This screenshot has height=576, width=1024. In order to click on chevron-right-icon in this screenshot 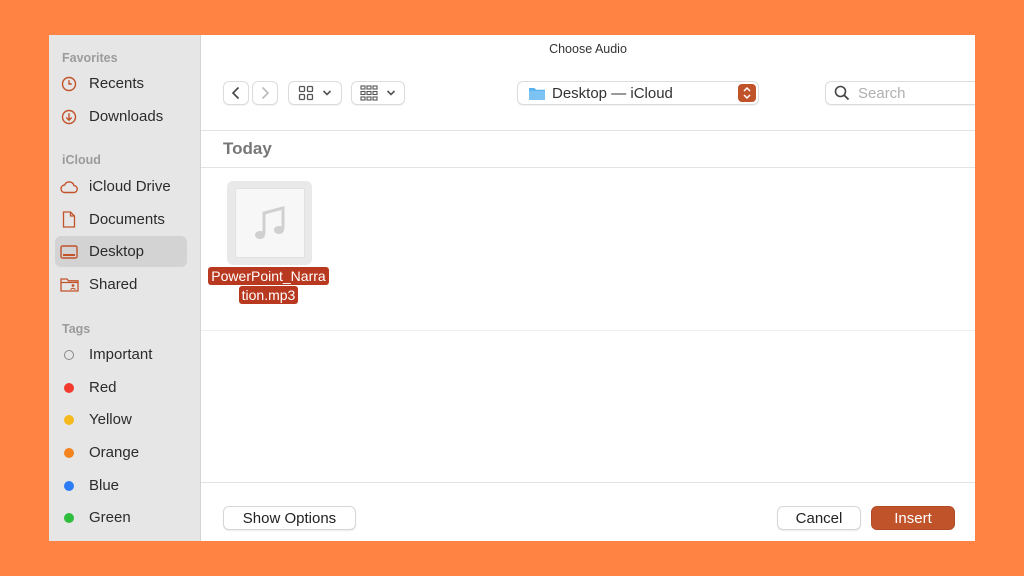, I will do `click(265, 93)`.